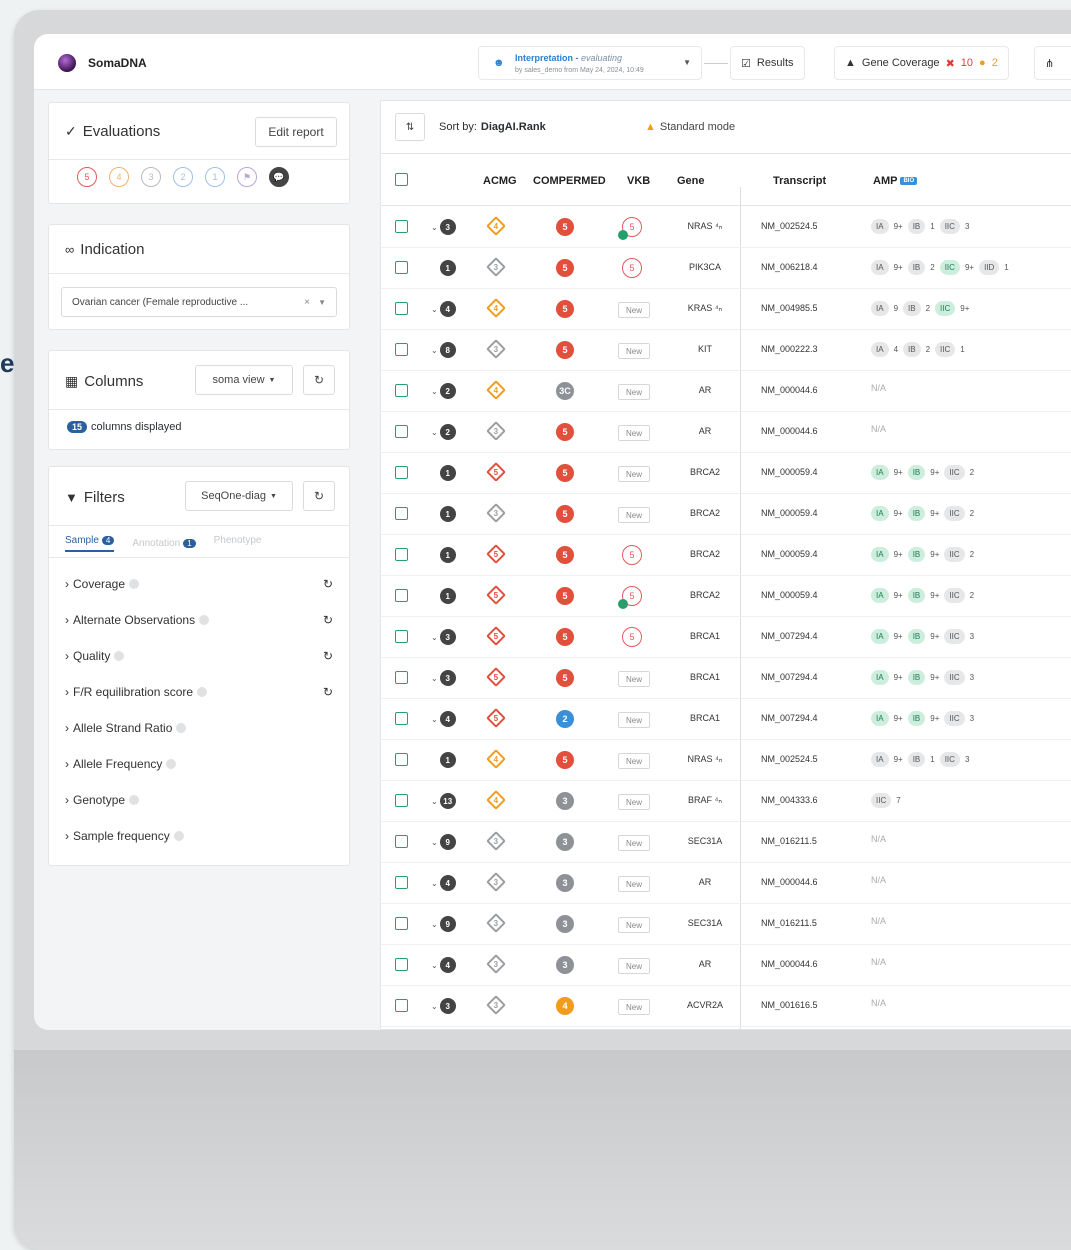  I want to click on evaluation-level-1: 5, so click(87, 177).